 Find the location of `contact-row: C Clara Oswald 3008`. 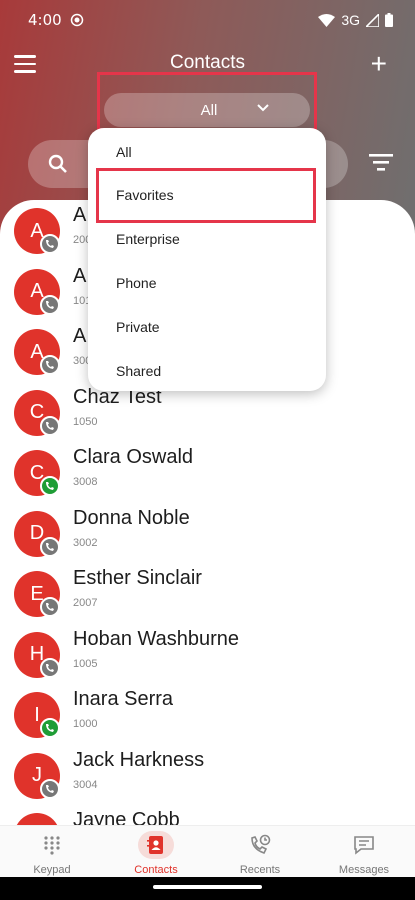

contact-row: C Clara Oswald 3008 is located at coordinates (207, 472).